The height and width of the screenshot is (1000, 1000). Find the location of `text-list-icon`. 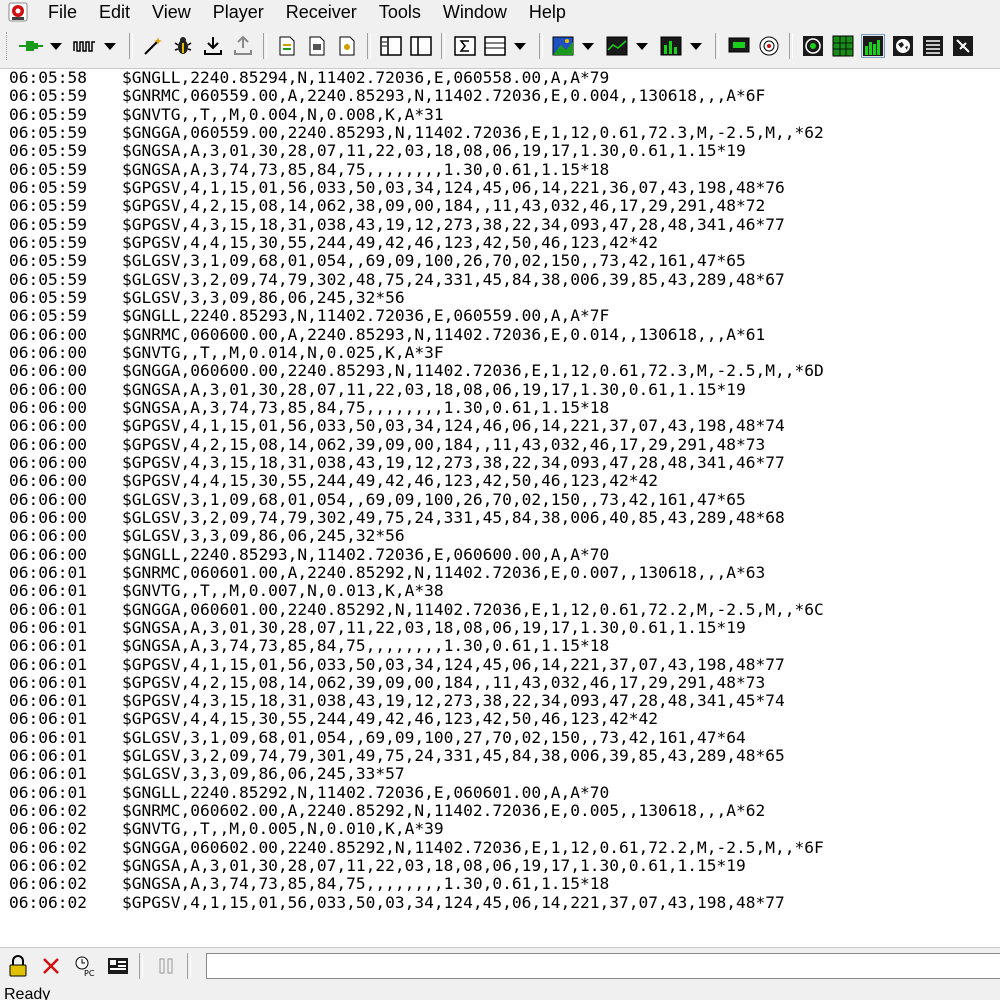

text-list-icon is located at coordinates (933, 46).